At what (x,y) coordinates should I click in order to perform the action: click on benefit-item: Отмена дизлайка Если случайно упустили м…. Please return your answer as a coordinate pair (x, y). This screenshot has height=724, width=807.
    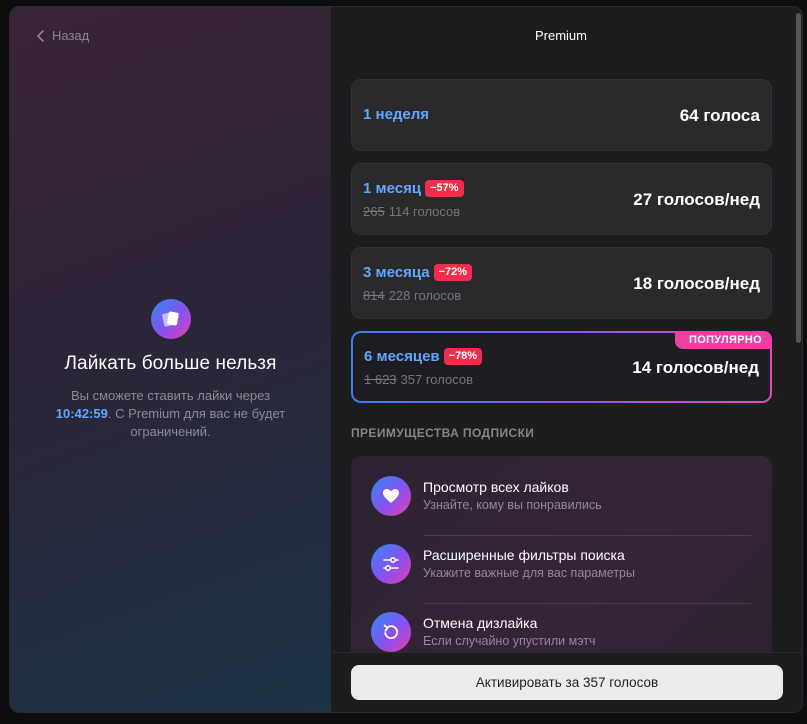
    Looking at the image, I should click on (561, 626).